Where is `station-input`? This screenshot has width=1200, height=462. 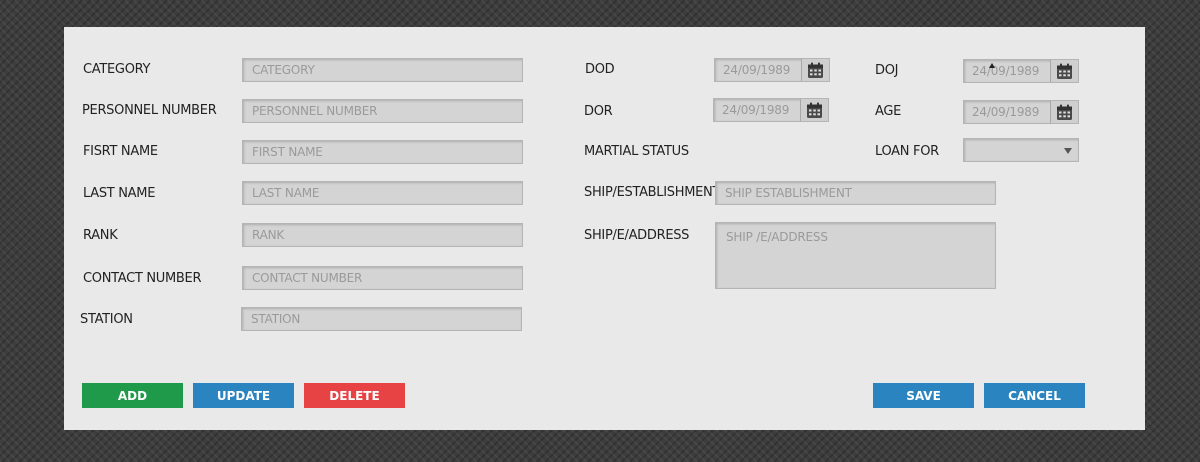 station-input is located at coordinates (381, 319).